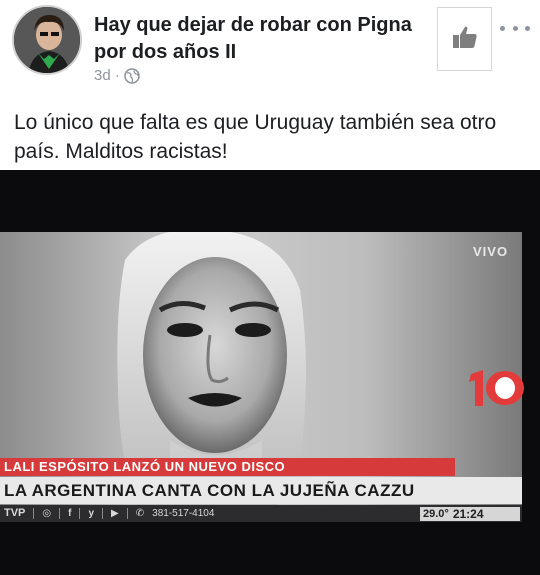  I want to click on channel-logo, so click(498, 390).